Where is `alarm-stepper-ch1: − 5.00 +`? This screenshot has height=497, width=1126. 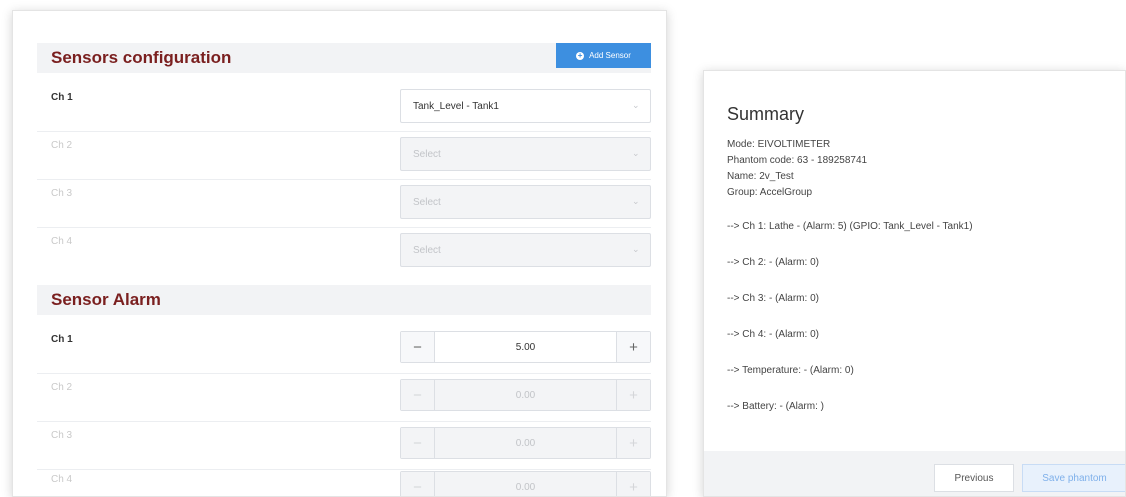 alarm-stepper-ch1: − 5.00 + is located at coordinates (525, 347).